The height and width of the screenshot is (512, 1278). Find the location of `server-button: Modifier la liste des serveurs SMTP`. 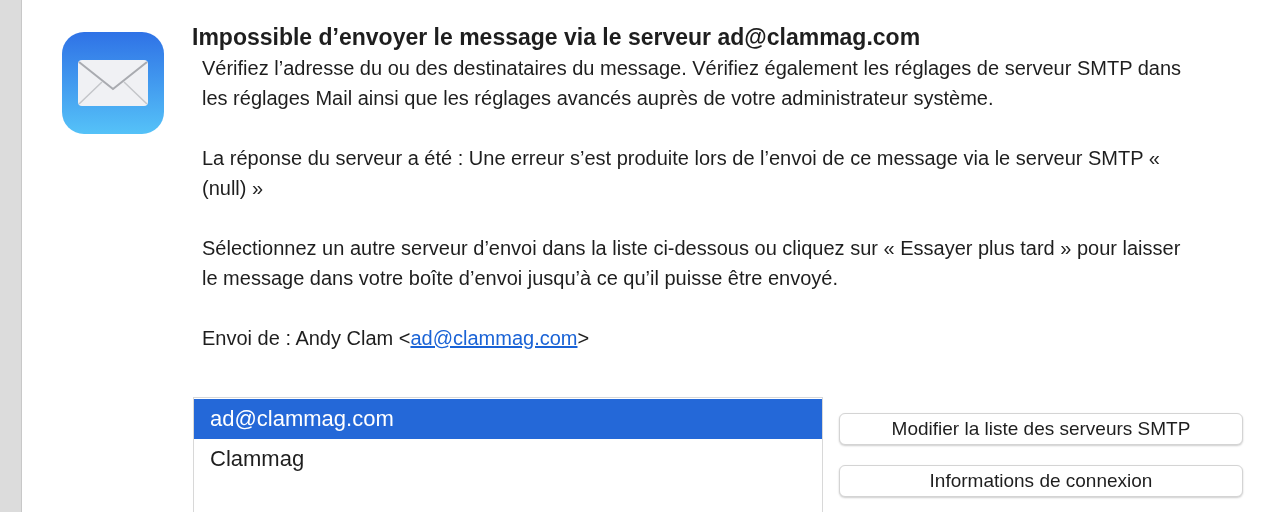

server-button: Modifier la liste des serveurs SMTP is located at coordinates (1041, 429).